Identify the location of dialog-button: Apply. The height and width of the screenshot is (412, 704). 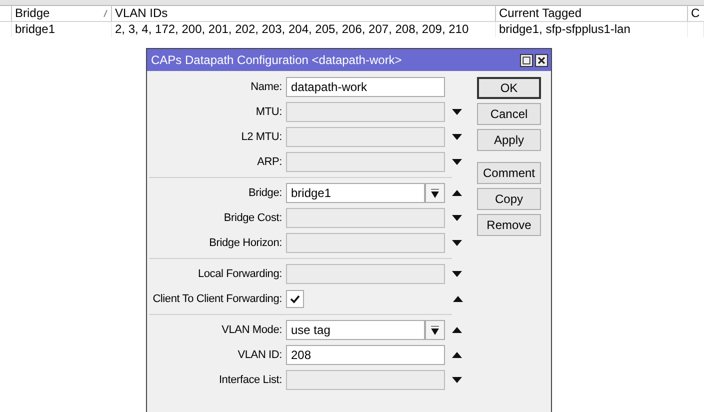
(509, 140).